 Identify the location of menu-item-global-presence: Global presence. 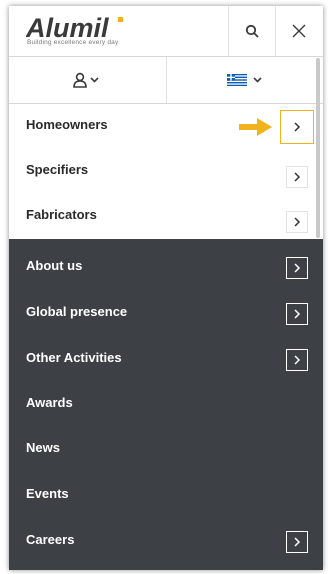
(166, 313).